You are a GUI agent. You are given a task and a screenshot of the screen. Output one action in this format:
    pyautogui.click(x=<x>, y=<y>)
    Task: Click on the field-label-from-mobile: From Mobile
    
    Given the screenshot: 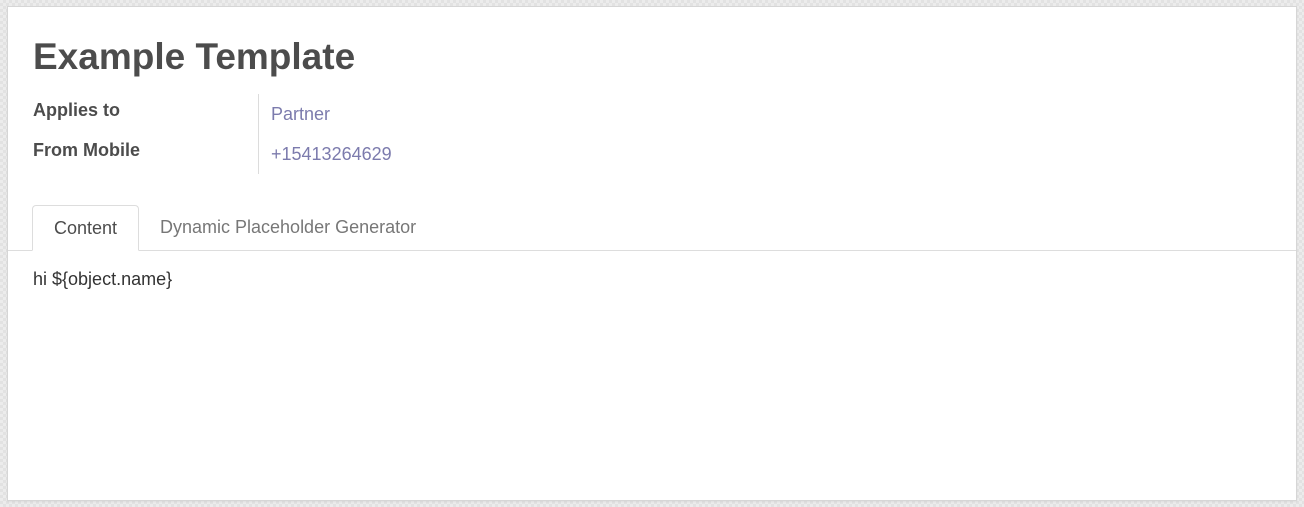 What is the action you would take?
    pyautogui.click(x=86, y=150)
    